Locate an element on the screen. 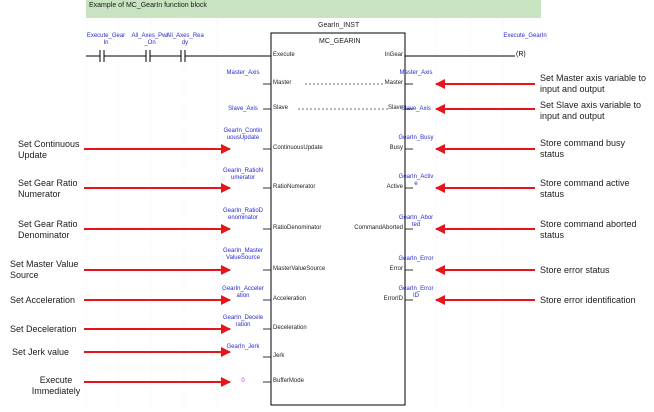  note-deceleration: Set Deceleration is located at coordinates (43, 329).